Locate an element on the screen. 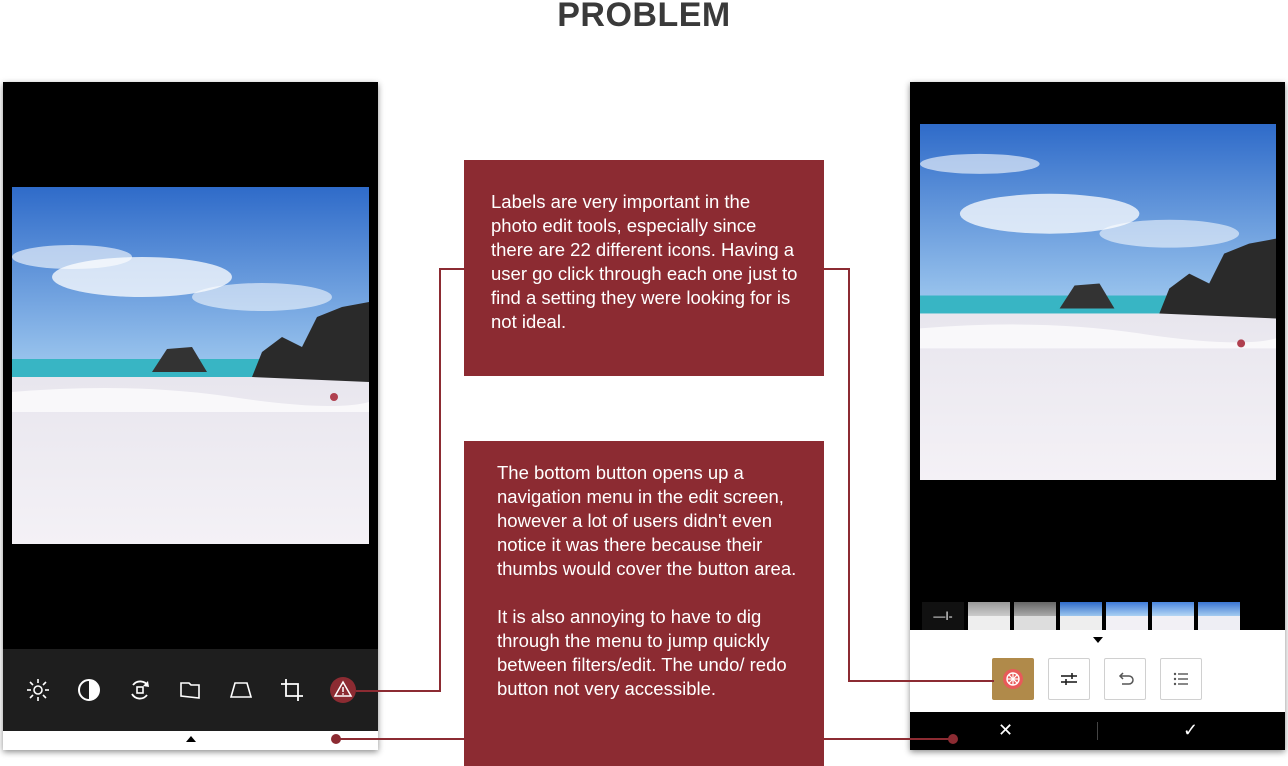 The height and width of the screenshot is (766, 1288). filters-button is located at coordinates (1013, 679).